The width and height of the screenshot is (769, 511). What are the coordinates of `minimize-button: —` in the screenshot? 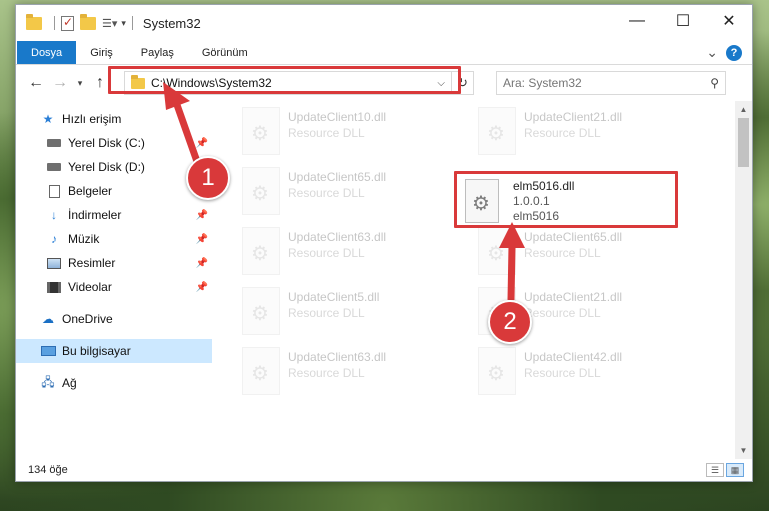 It's located at (637, 21).